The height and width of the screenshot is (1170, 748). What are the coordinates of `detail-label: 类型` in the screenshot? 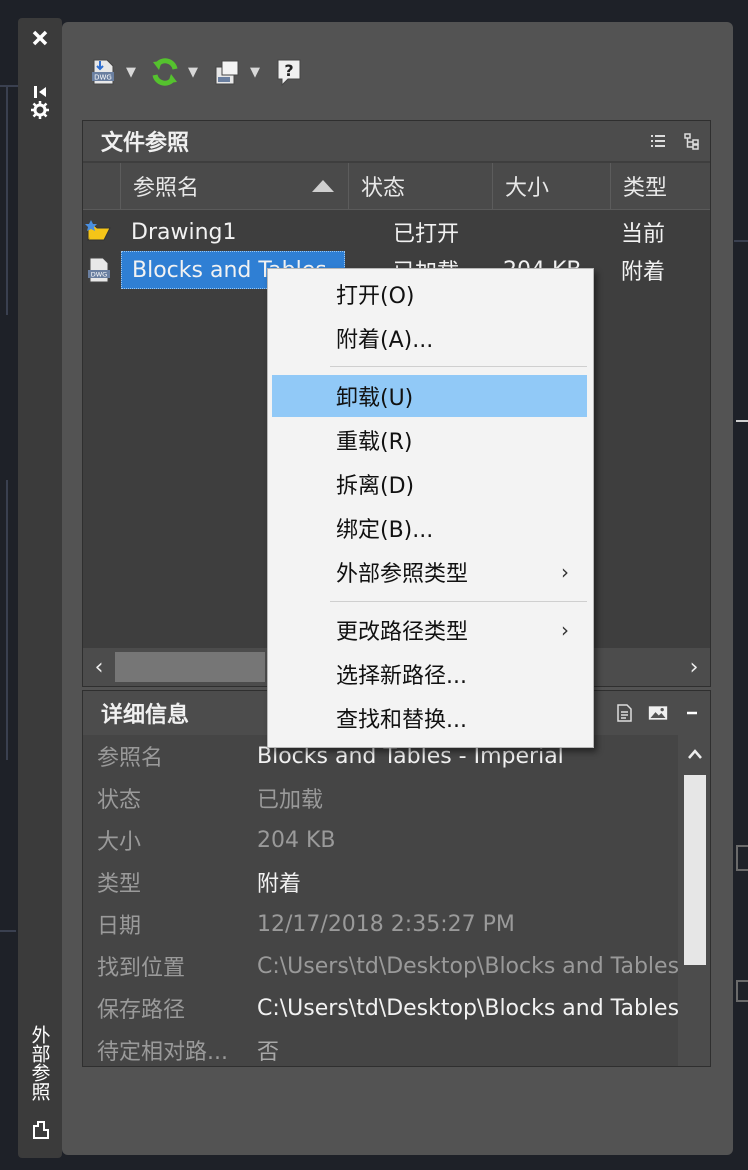 It's located at (119, 884).